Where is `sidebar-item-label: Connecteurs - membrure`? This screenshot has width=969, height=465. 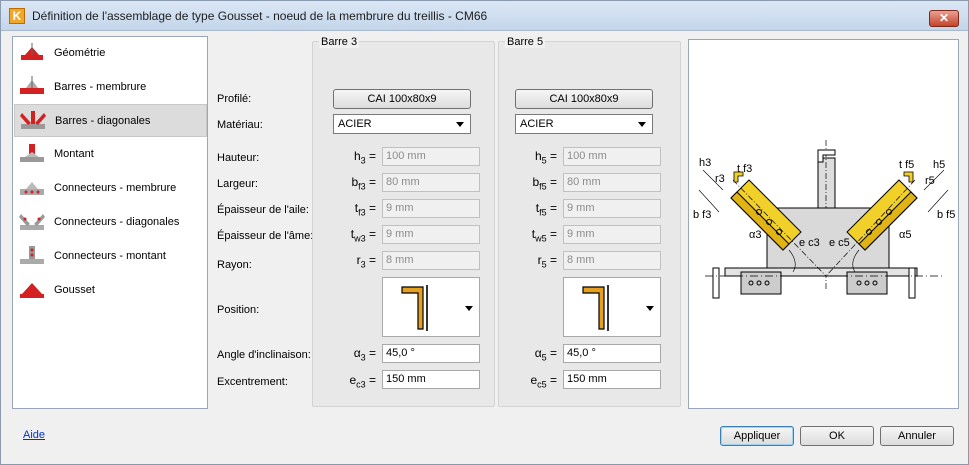 sidebar-item-label: Connecteurs - membrure is located at coordinates (115, 188).